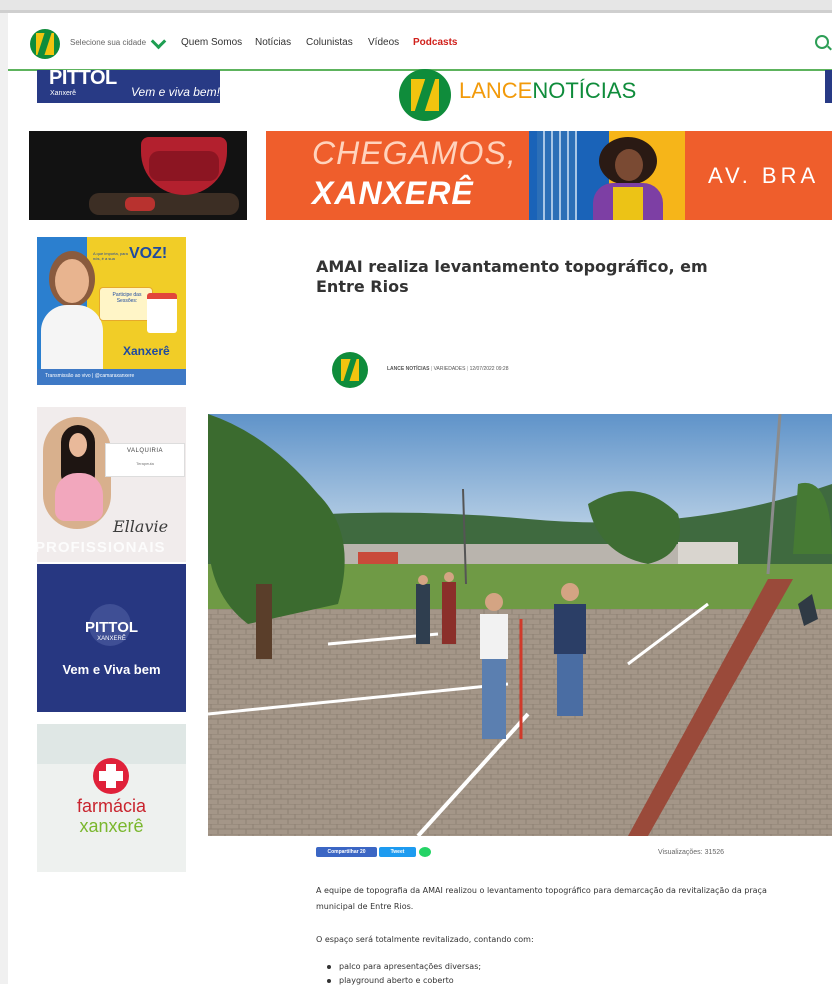 Image resolution: width=832 pixels, height=988 pixels. I want to click on ad-meat-banner, so click(138, 175).